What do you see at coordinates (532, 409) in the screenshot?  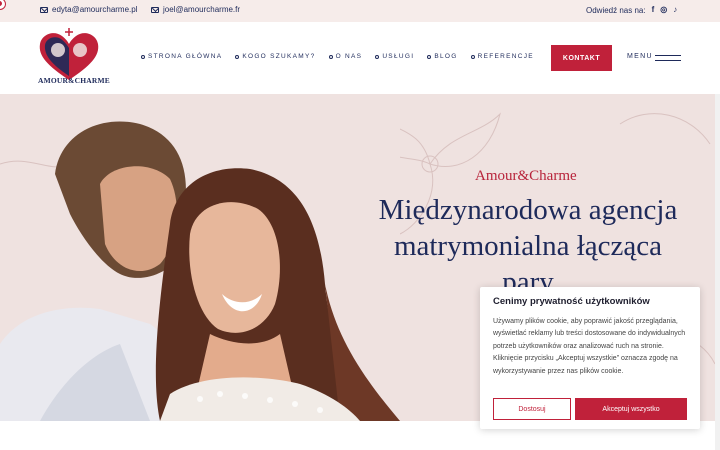 I see `customize-cookies-button: Dostosuj` at bounding box center [532, 409].